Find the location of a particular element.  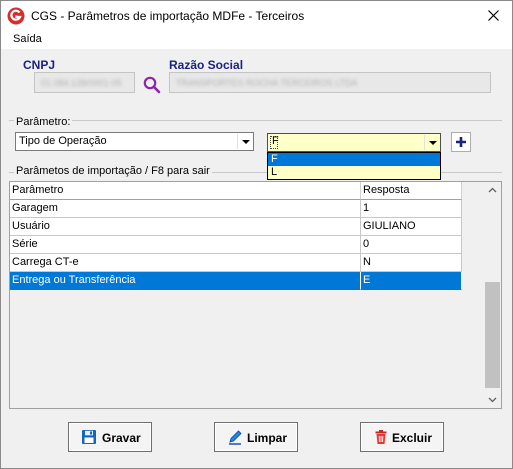

close-button is located at coordinates (494, 16).